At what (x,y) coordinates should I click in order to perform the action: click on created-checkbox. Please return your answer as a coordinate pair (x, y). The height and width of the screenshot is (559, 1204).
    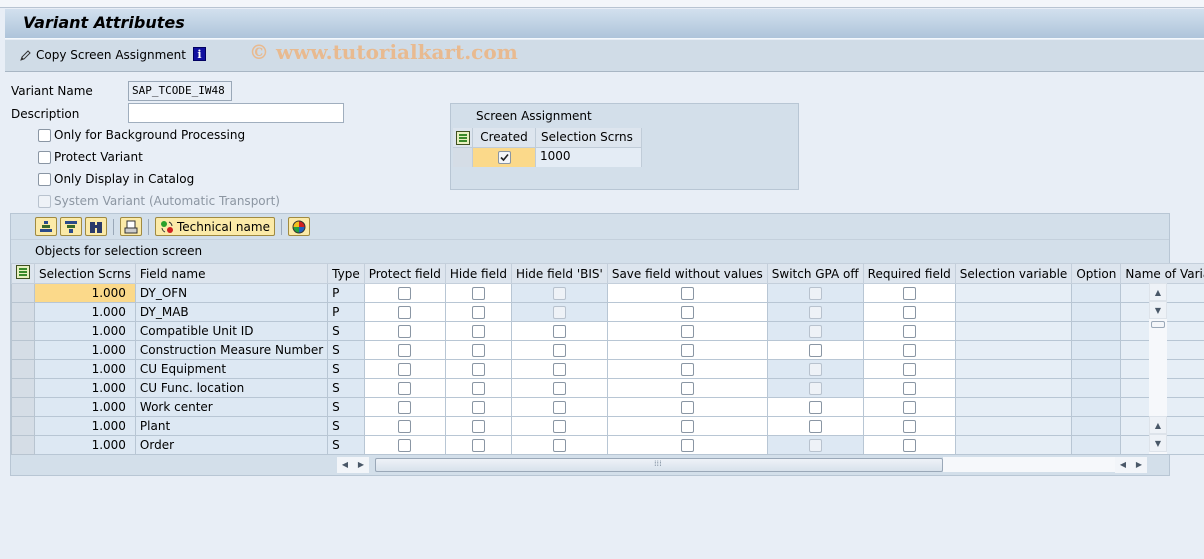
    Looking at the image, I should click on (504, 157).